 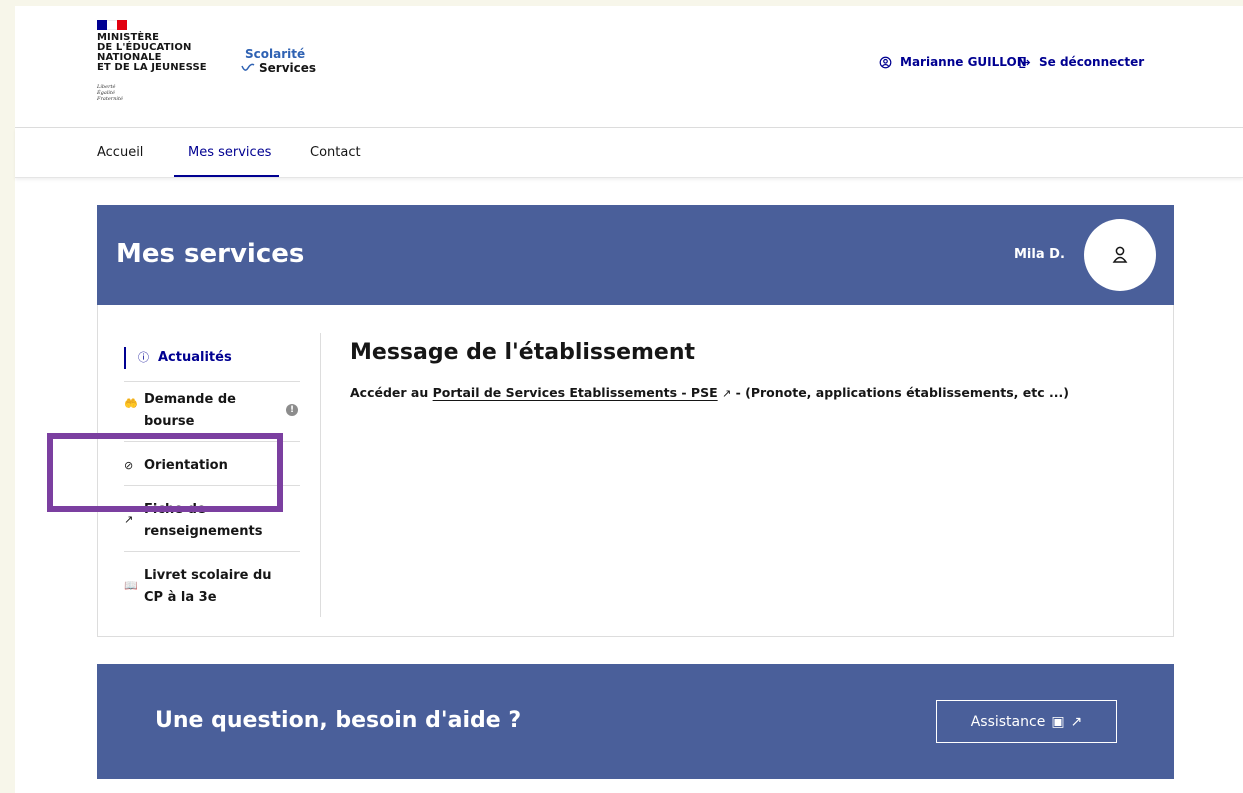 I want to click on hand-coins-icon: 🤲, so click(x=131, y=403).